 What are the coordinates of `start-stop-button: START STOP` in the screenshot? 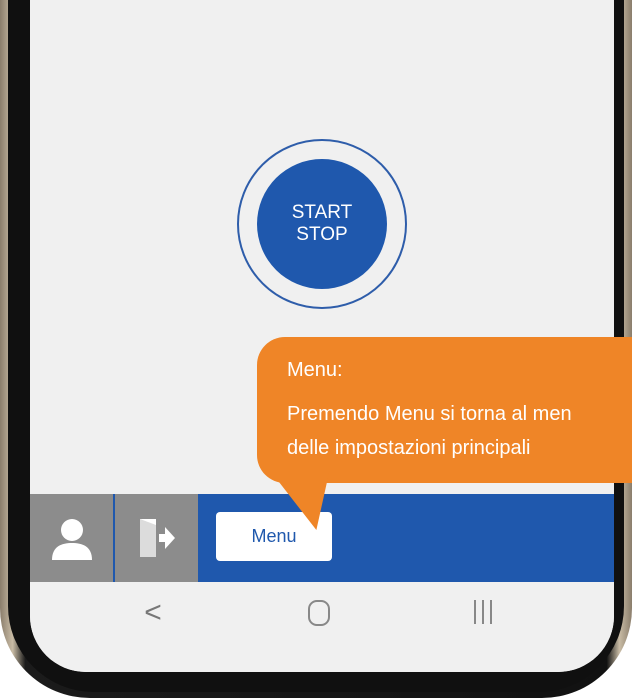 It's located at (322, 224).